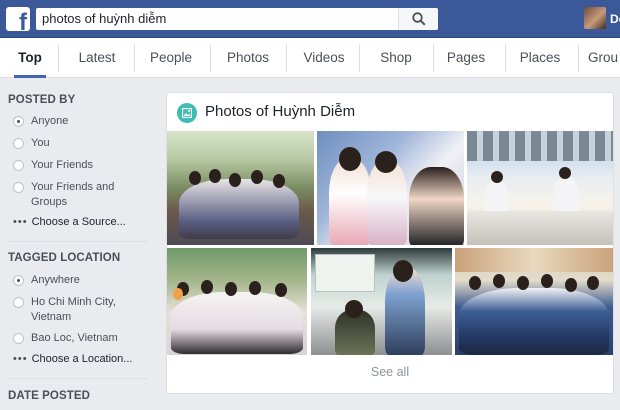 The image size is (620, 410). Describe the element at coordinates (171, 58) in the screenshot. I see `tab-people: People` at that location.